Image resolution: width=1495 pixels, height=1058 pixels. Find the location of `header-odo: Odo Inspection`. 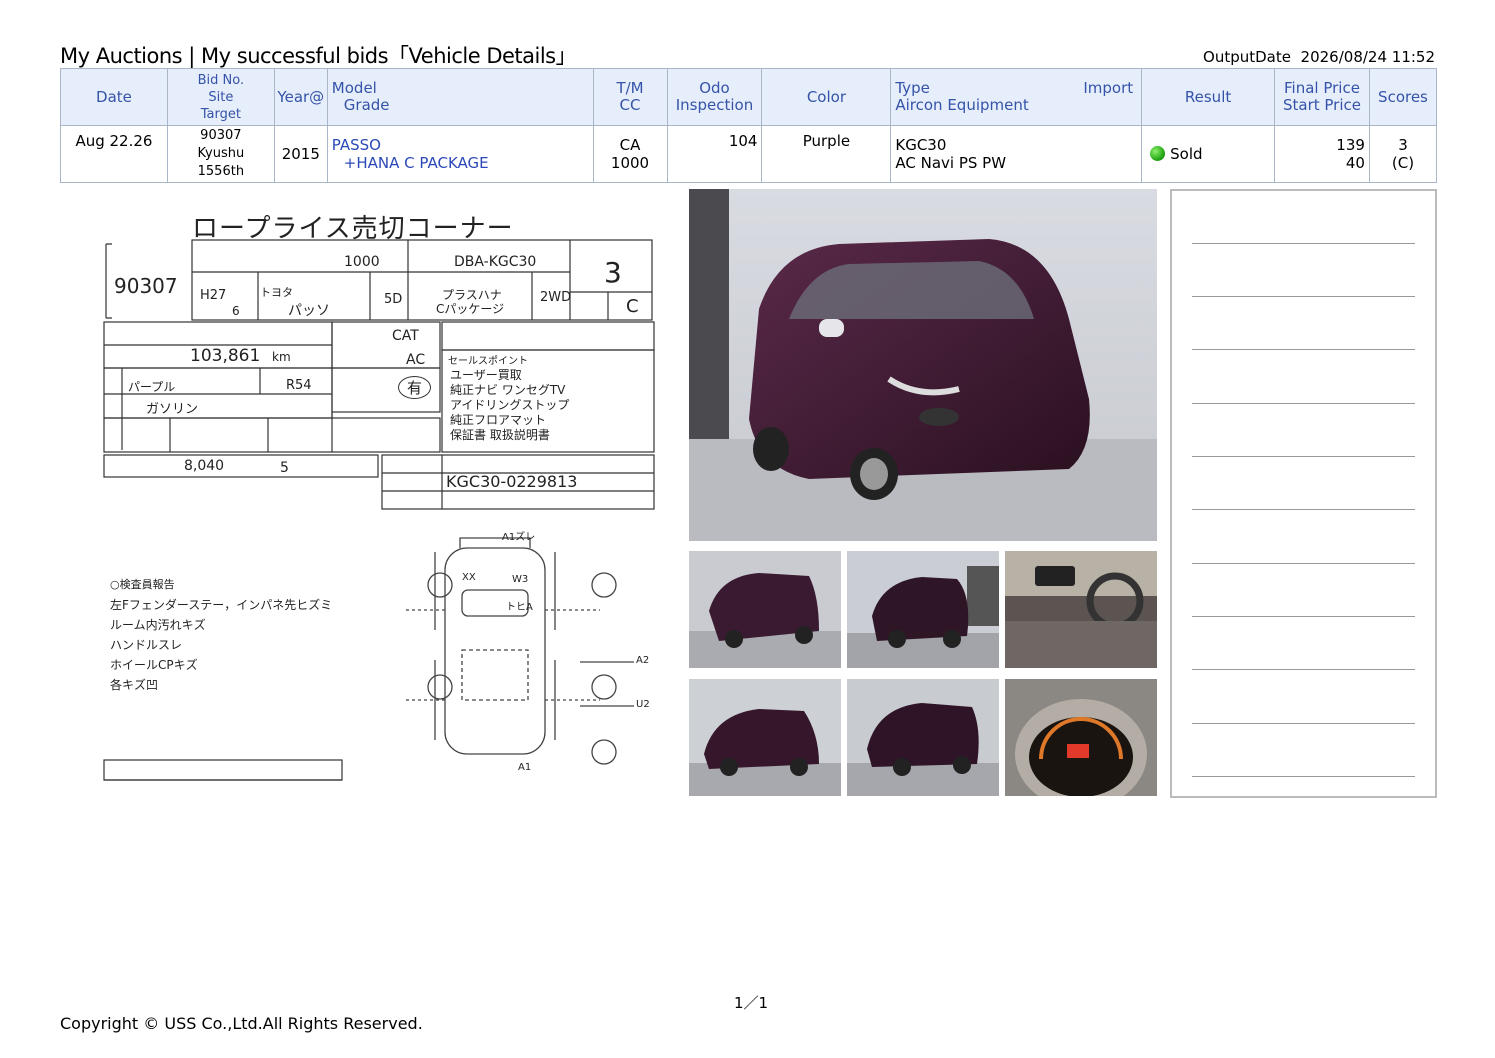

header-odo: Odo Inspection is located at coordinates (714, 97).